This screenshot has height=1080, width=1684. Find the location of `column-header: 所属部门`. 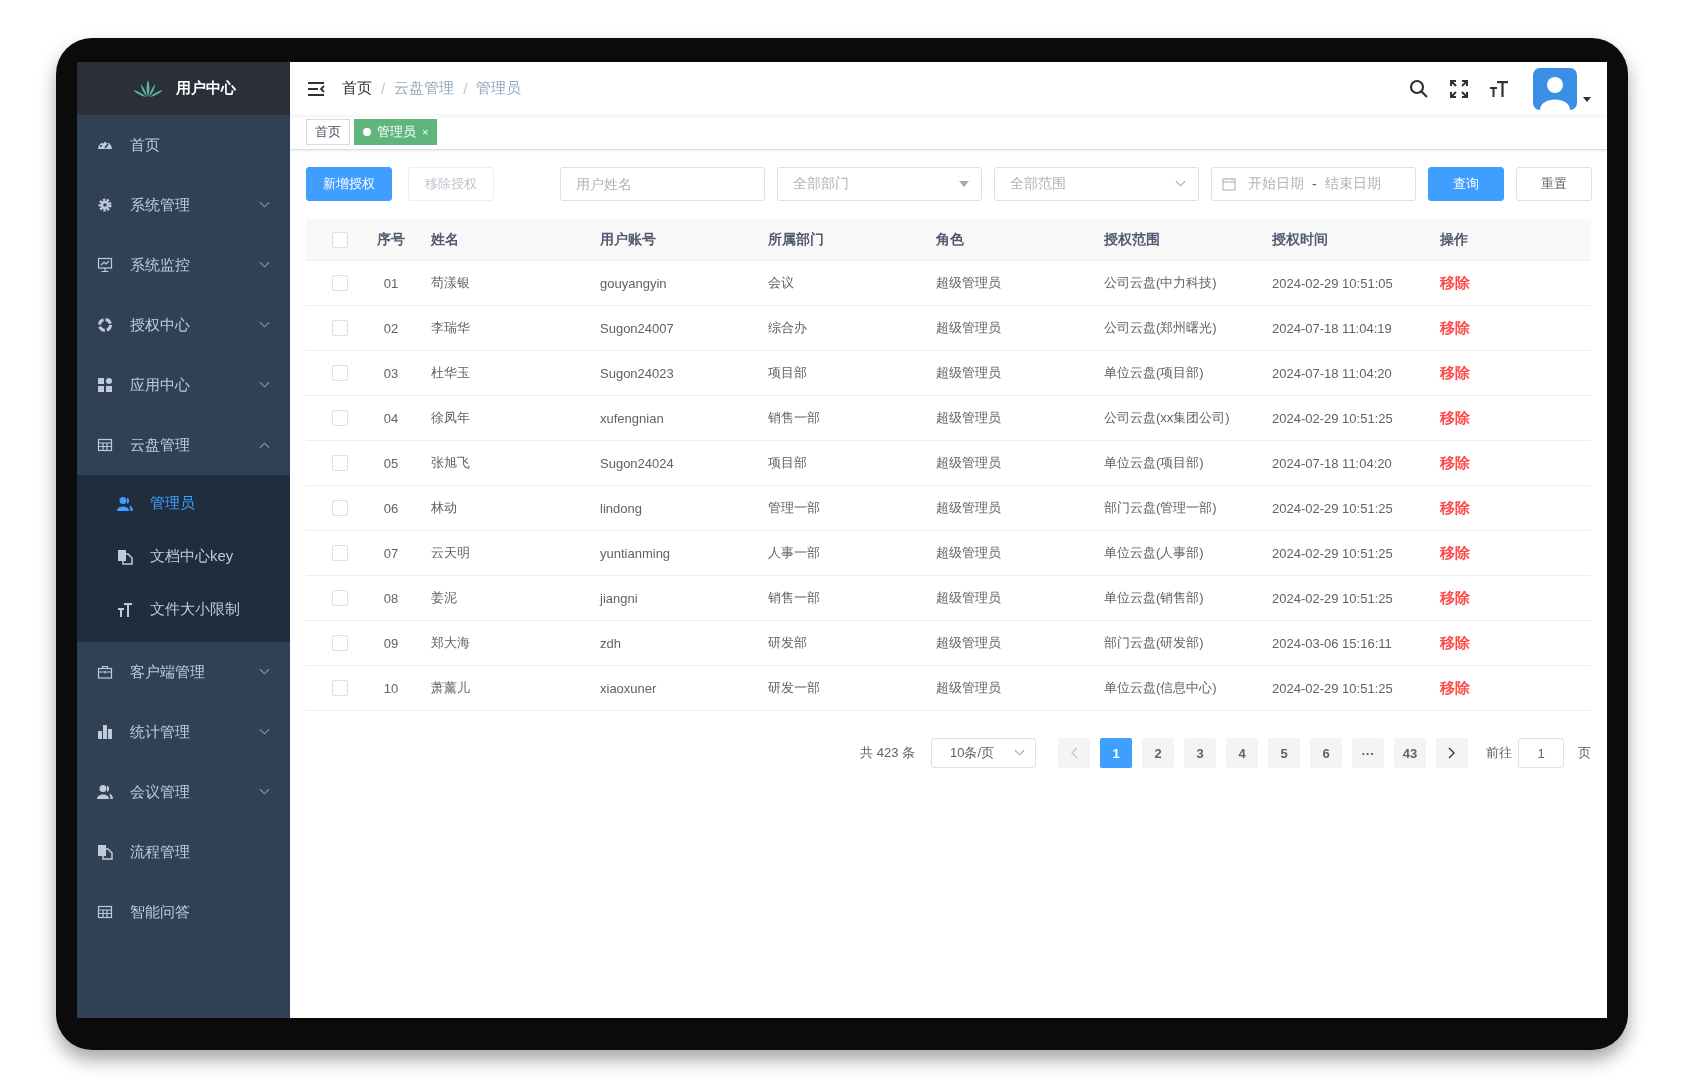

column-header: 所属部门 is located at coordinates (796, 238).